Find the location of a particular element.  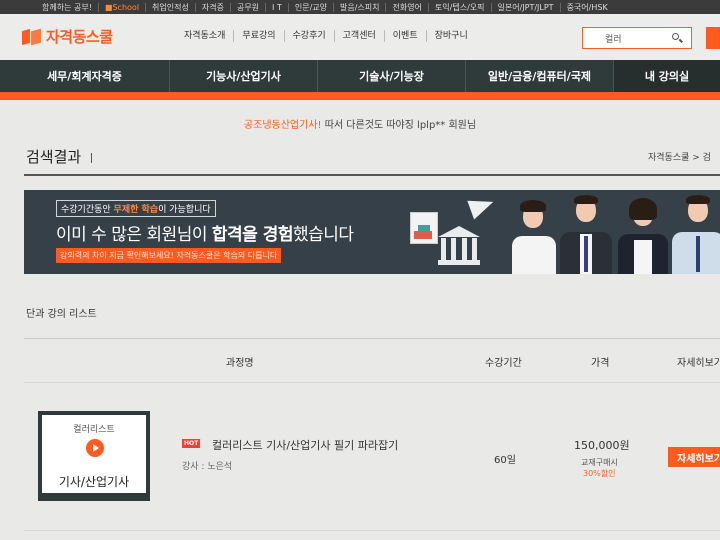

search-icon is located at coordinates (677, 38).